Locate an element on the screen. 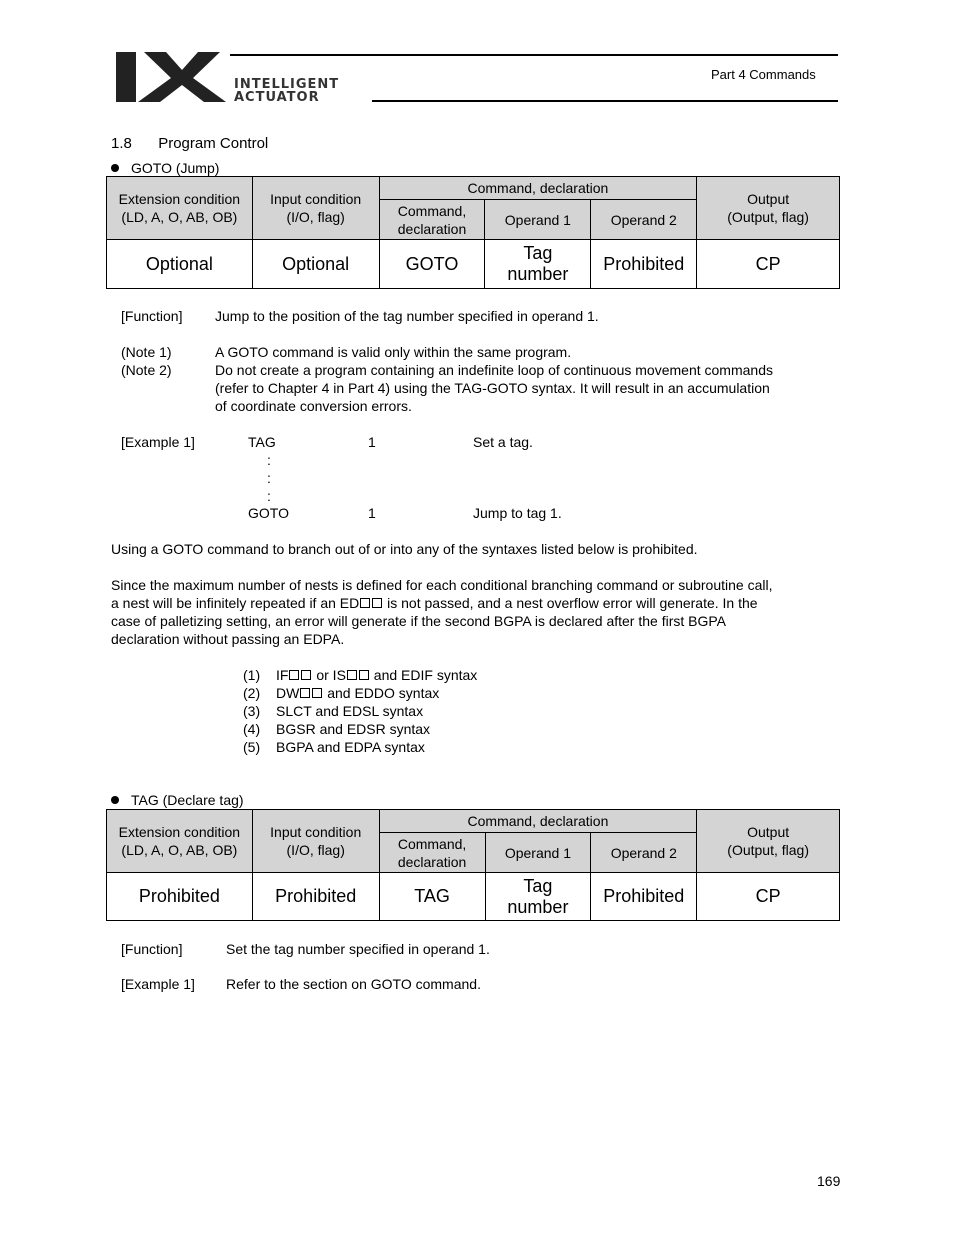  header-rule is located at coordinates (534, 55).